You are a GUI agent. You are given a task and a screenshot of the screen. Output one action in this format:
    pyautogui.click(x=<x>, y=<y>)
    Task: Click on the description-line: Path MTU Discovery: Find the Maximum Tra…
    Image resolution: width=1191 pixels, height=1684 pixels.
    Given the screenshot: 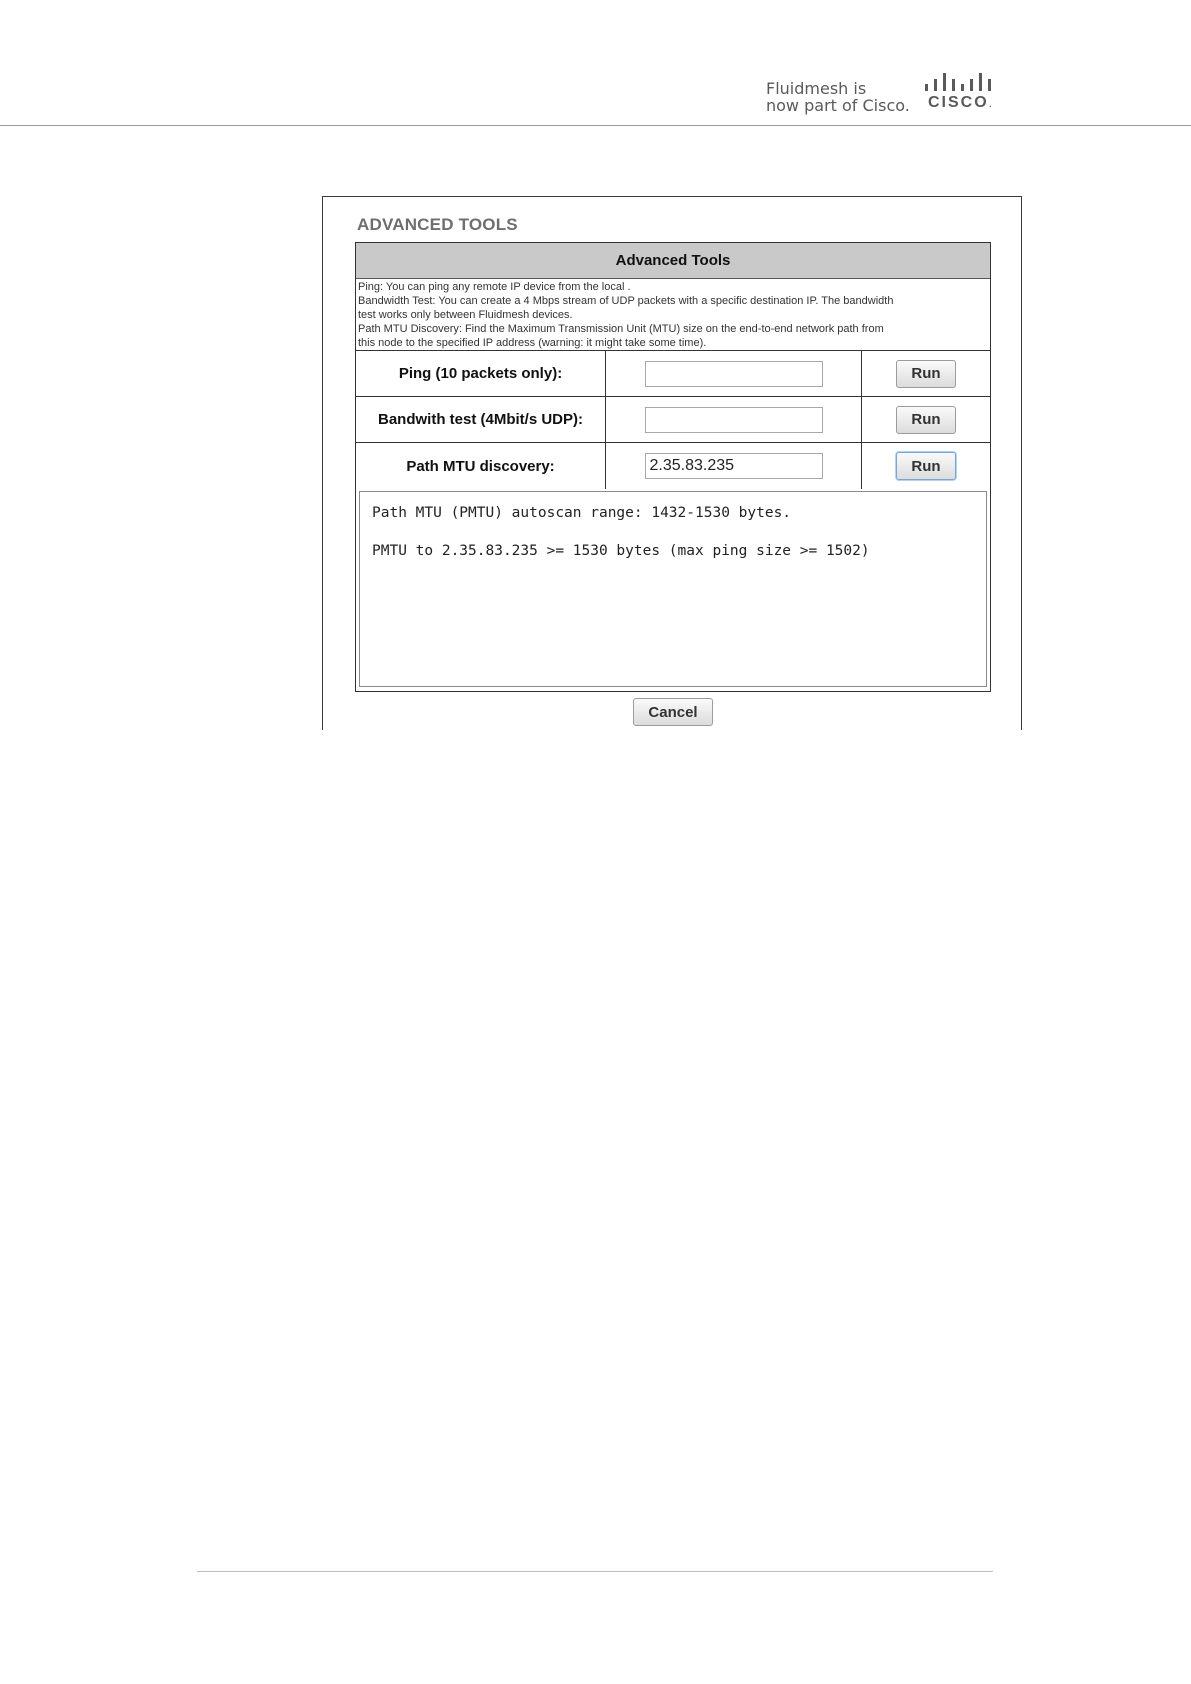 What is the action you would take?
    pyautogui.click(x=621, y=329)
    